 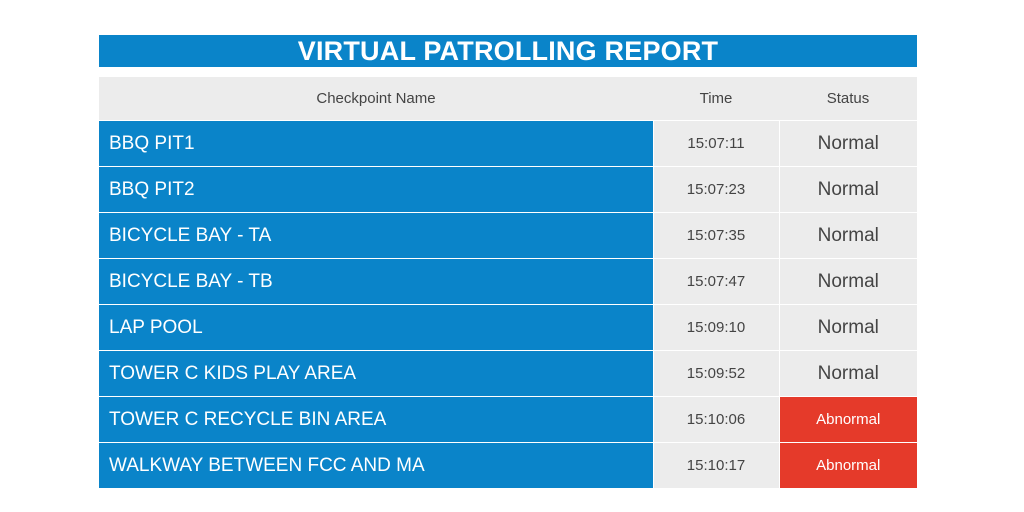 What do you see at coordinates (715, 327) in the screenshot?
I see `checkpoint-time: 15:09:10` at bounding box center [715, 327].